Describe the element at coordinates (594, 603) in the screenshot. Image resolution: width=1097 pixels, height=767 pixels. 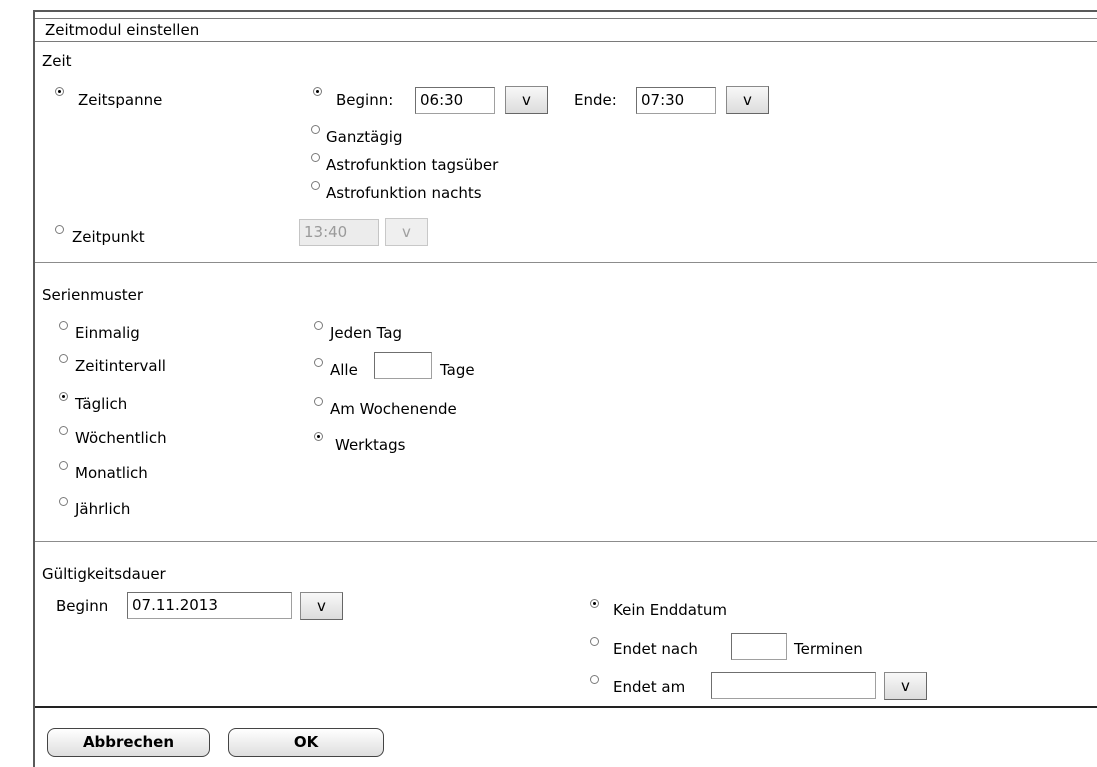
I see `kein-enddatum-radio` at that location.